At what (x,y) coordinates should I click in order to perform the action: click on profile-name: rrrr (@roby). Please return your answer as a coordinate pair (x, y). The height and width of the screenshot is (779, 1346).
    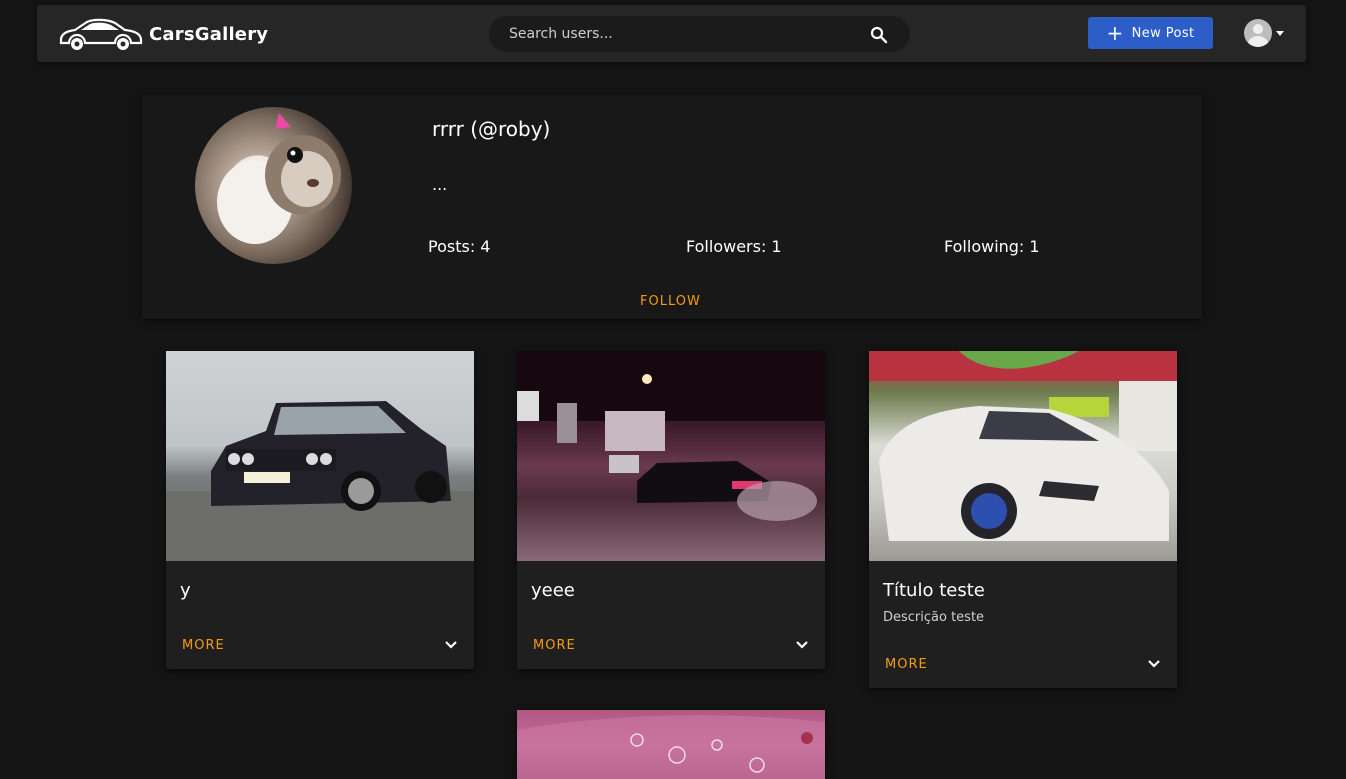
    Looking at the image, I should click on (491, 129).